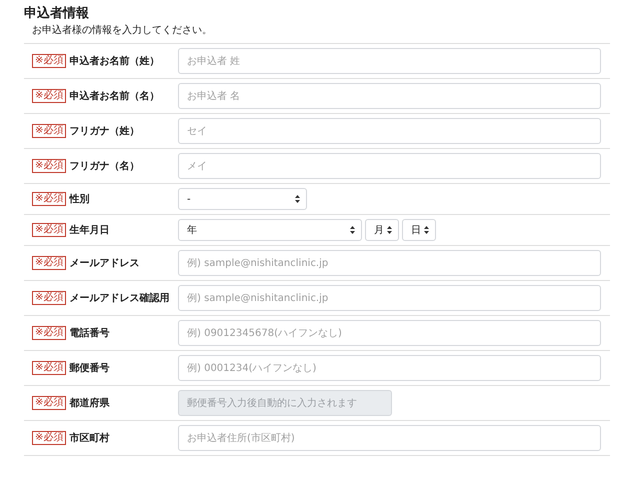  I want to click on input-field: 例) 09012345678(ハイフンなし), so click(389, 333).